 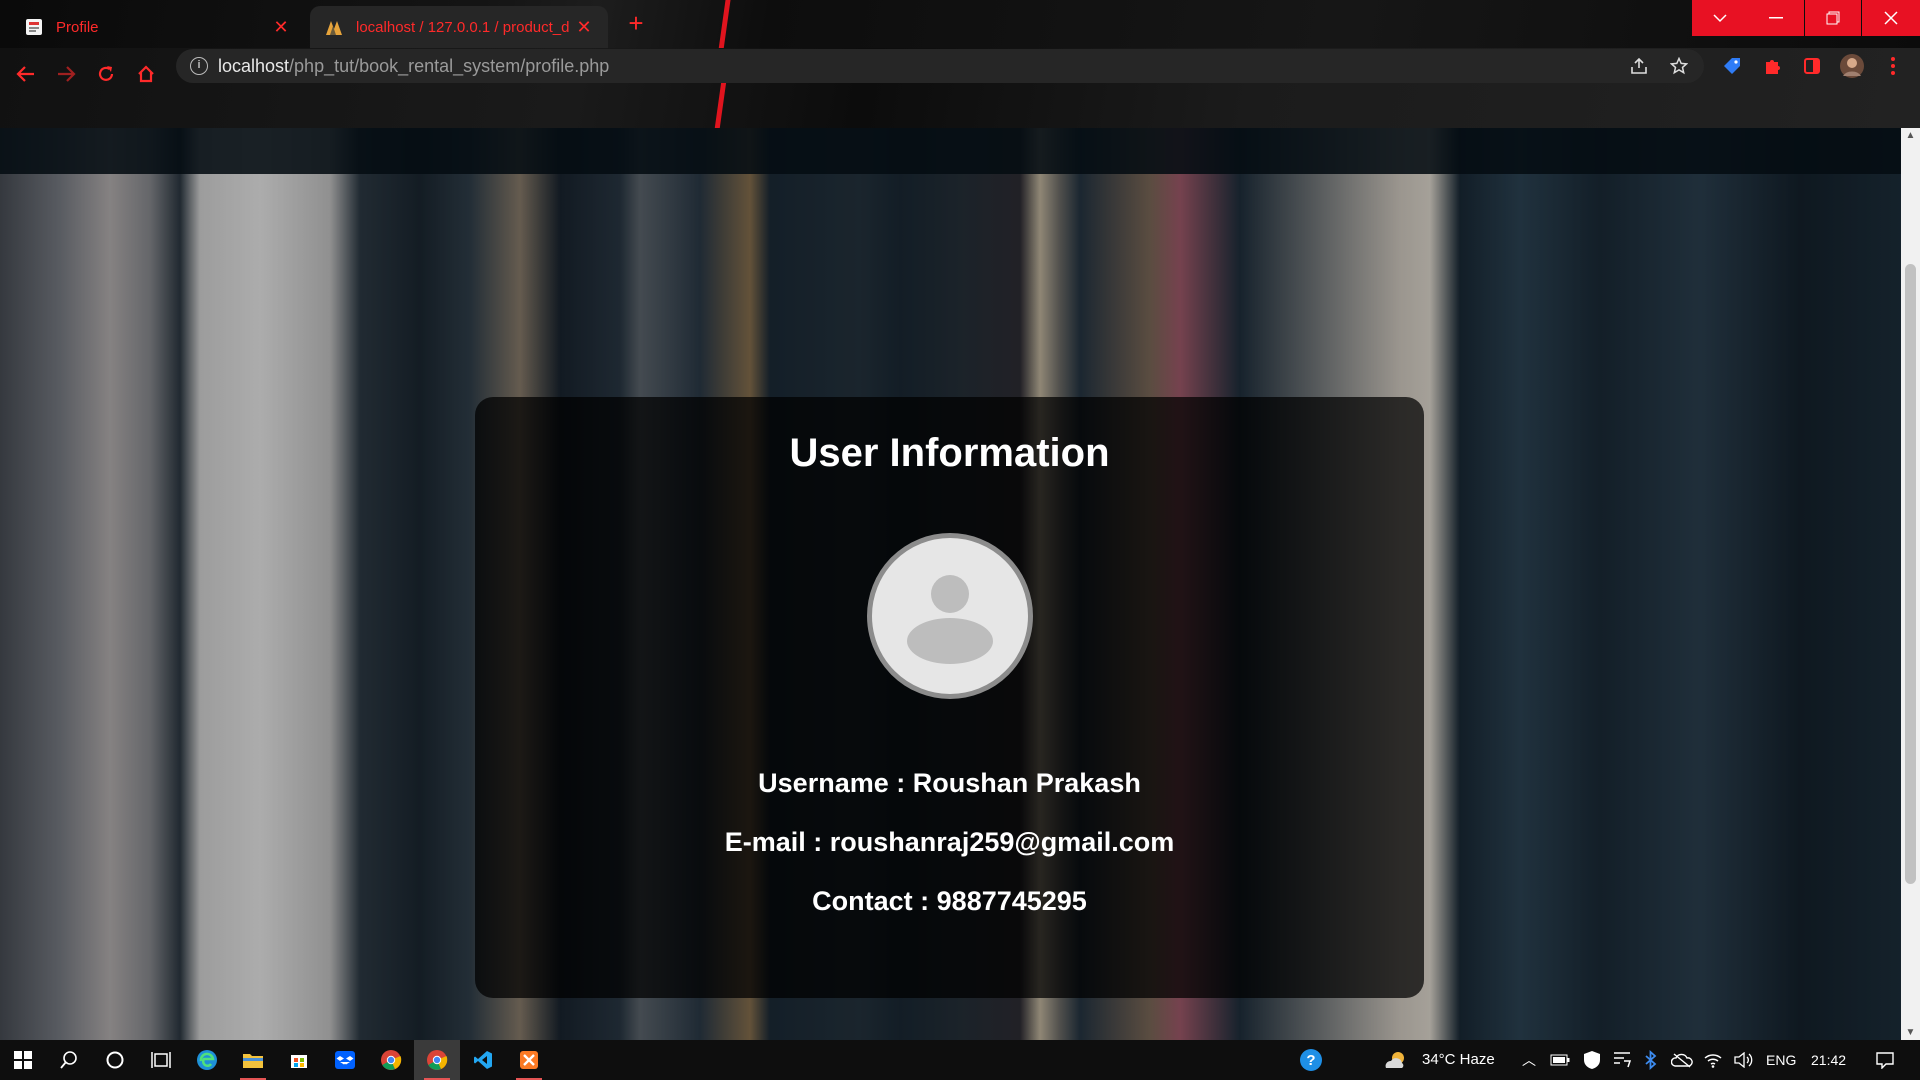 What do you see at coordinates (34, 27) in the screenshot?
I see `page-favicon-icon` at bounding box center [34, 27].